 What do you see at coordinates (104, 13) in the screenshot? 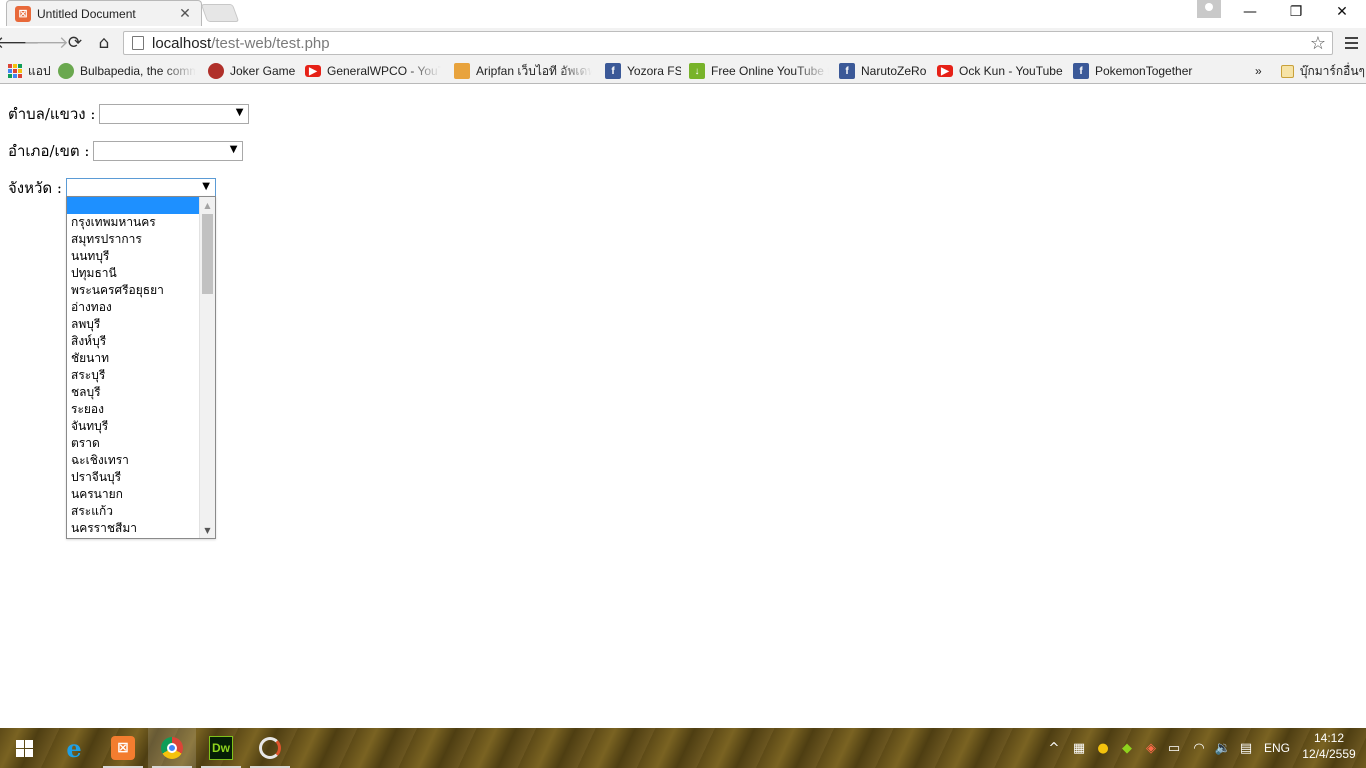
I see `browser-tab-active: ⊠ Untitled Document ✕` at bounding box center [104, 13].